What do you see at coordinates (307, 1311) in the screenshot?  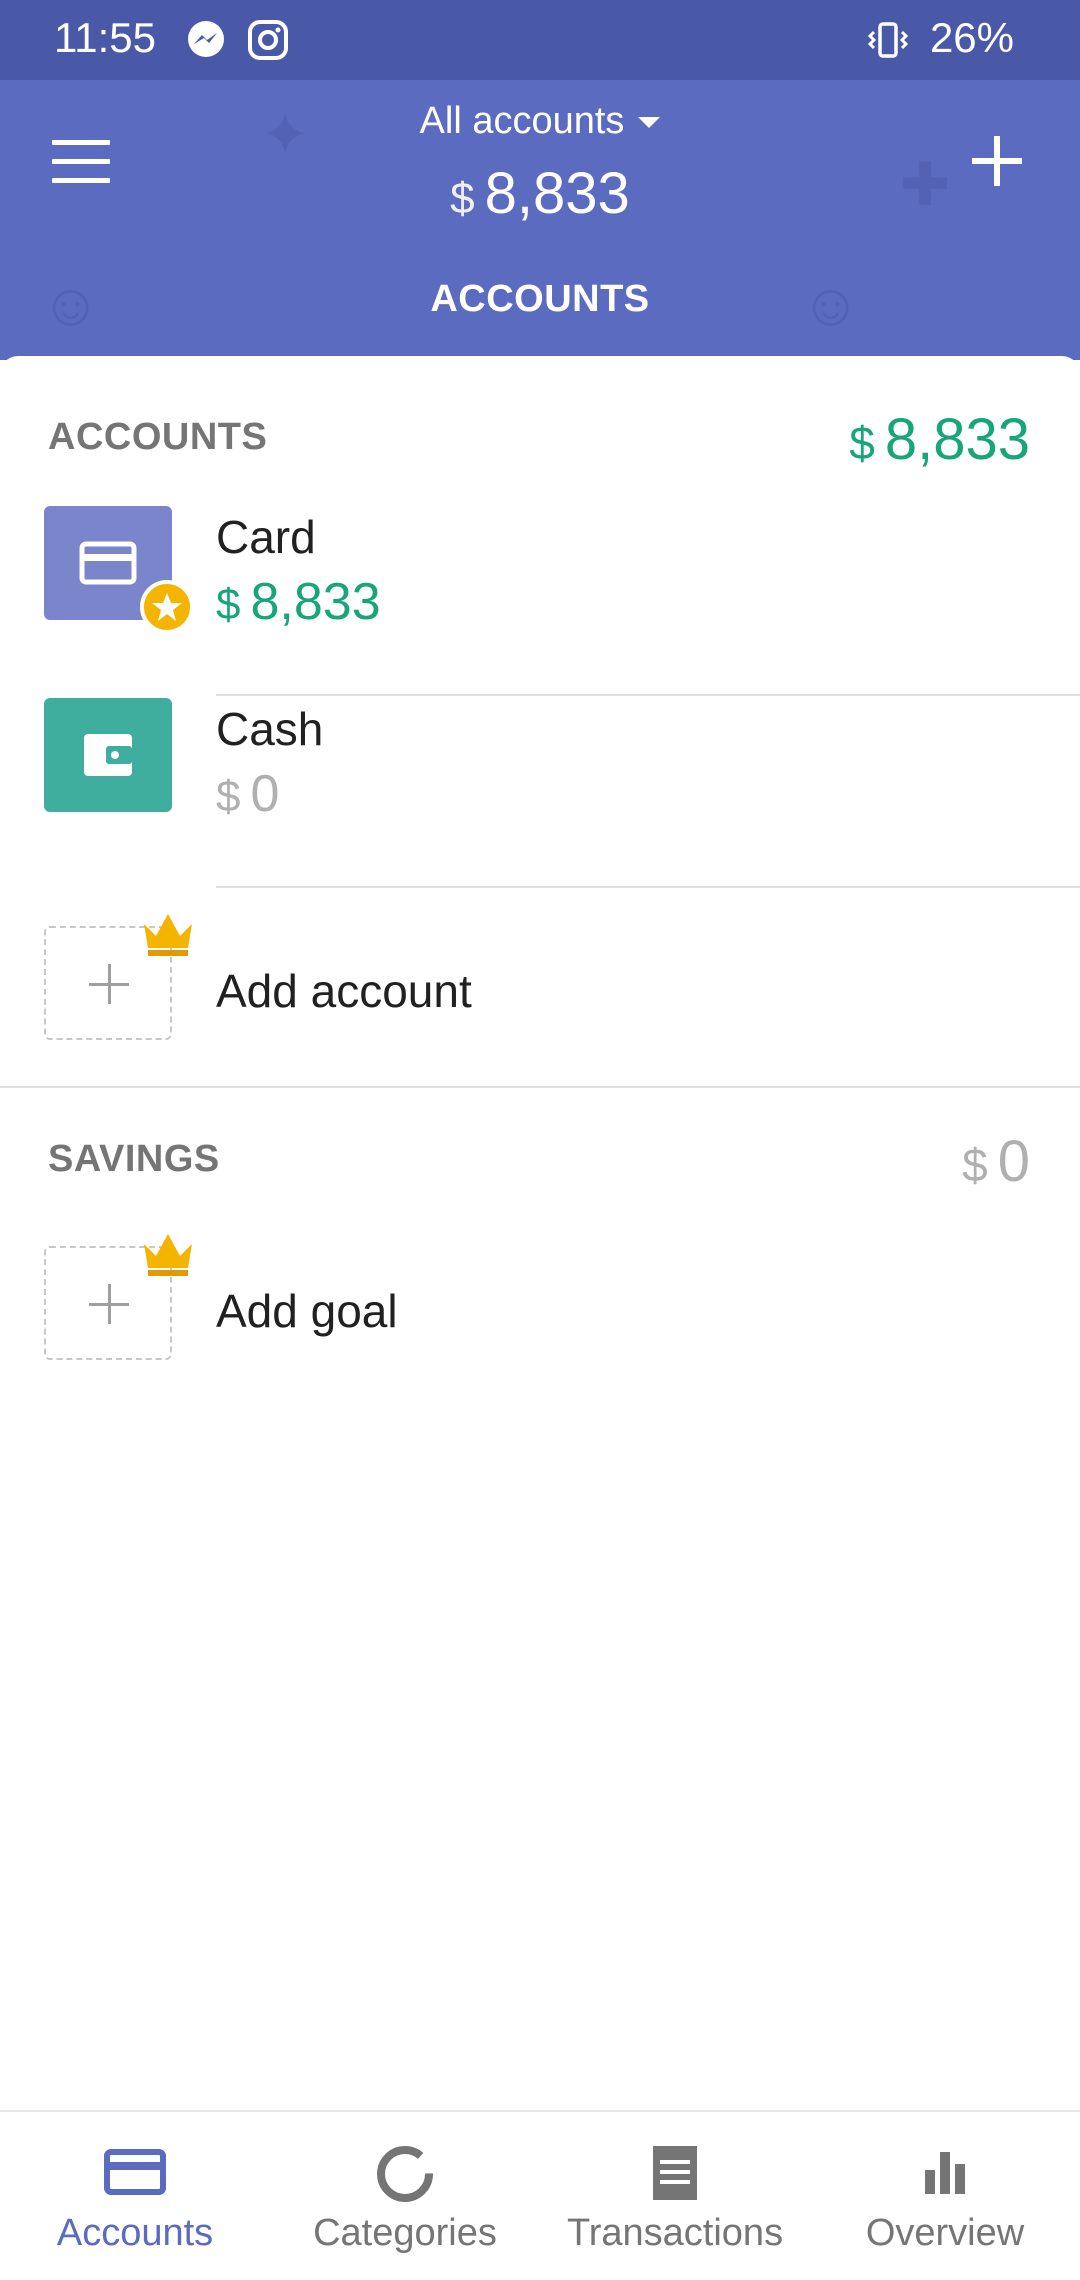 I see `add-goal-label: Add goal` at bounding box center [307, 1311].